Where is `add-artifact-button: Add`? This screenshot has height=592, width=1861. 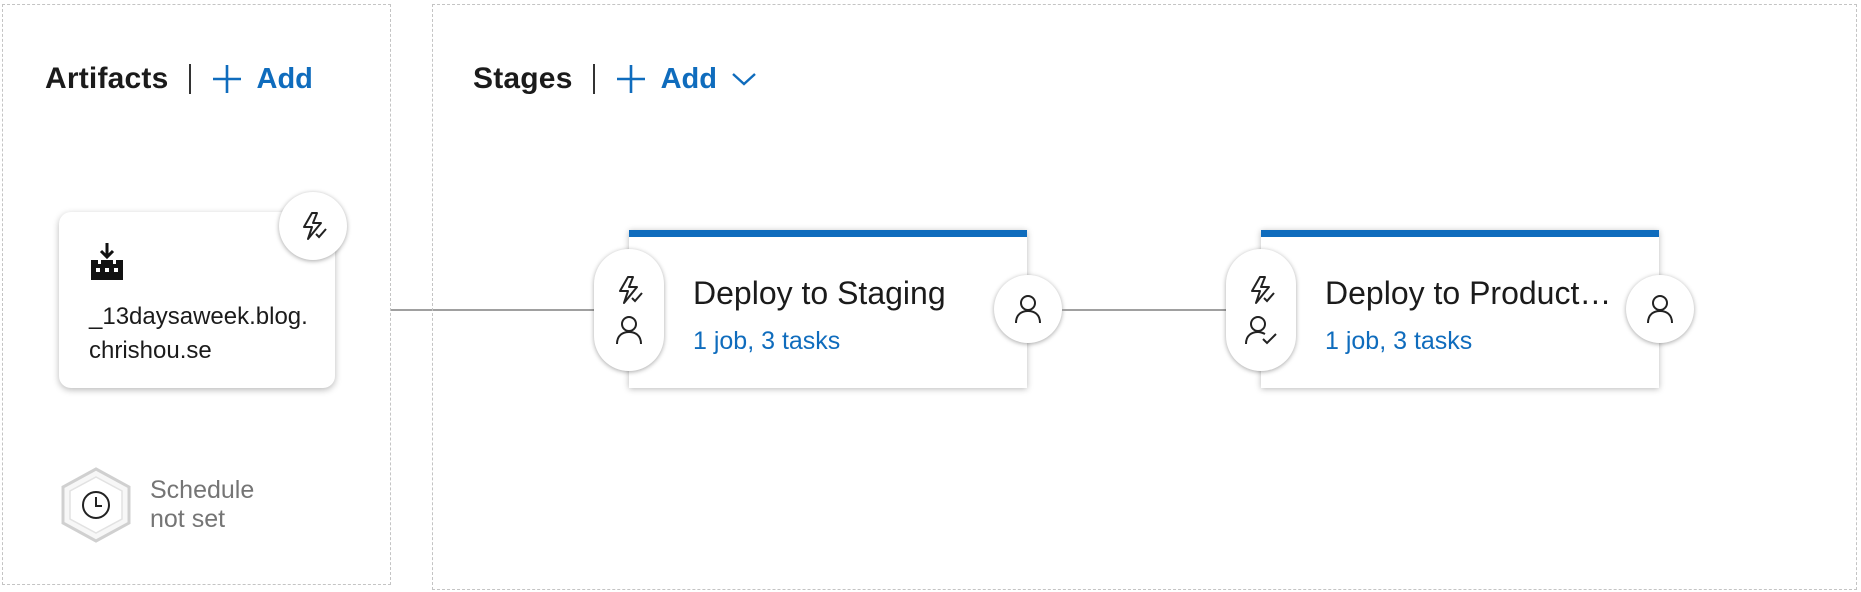 add-artifact-button: Add is located at coordinates (262, 79).